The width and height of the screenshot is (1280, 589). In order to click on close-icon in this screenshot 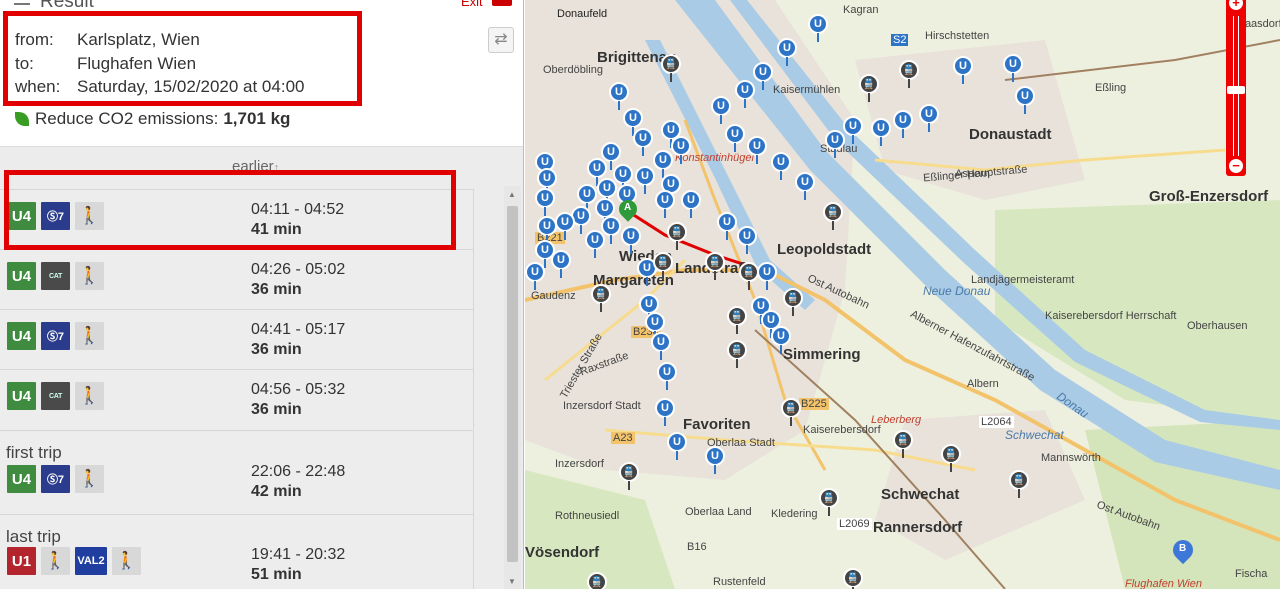, I will do `click(502, 3)`.